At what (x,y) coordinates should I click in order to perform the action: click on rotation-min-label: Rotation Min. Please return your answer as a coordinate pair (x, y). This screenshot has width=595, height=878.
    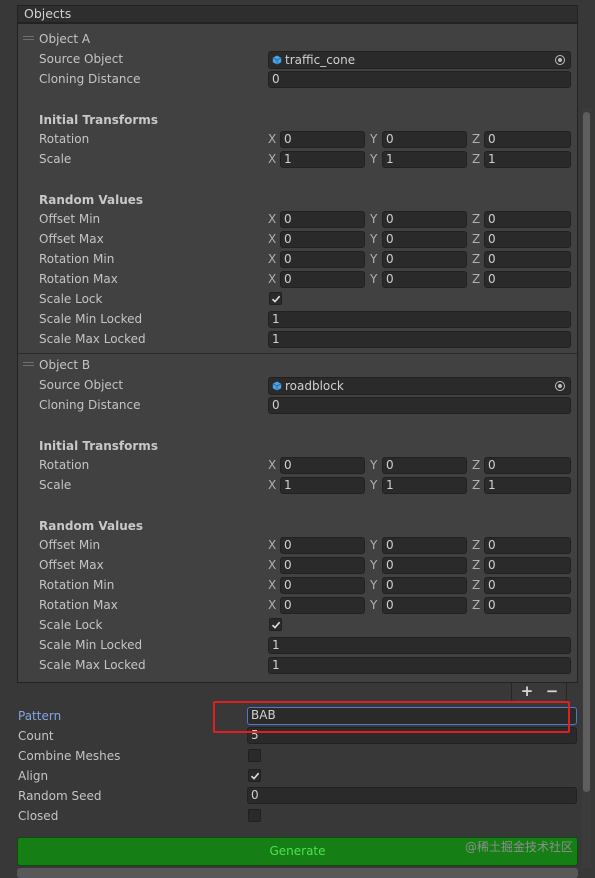
    Looking at the image, I should click on (77, 259).